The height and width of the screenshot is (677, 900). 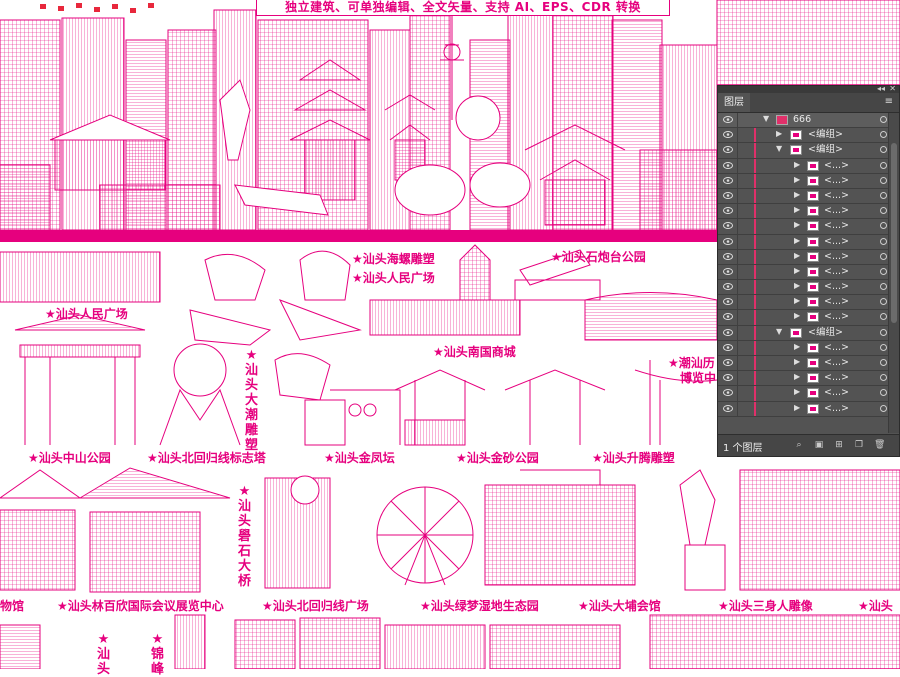 I want to click on collapse-icon: ◂◂, so click(x=881, y=88).